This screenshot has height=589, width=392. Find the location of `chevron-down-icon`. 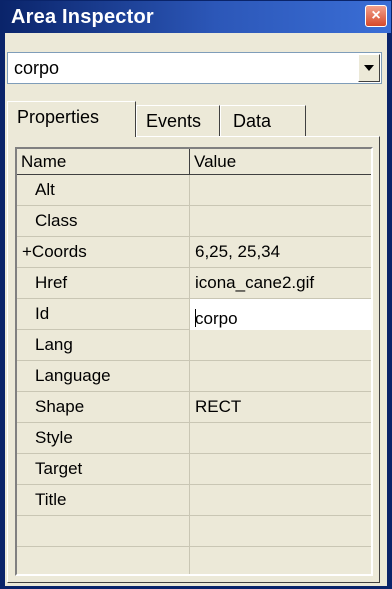

chevron-down-icon is located at coordinates (369, 68).